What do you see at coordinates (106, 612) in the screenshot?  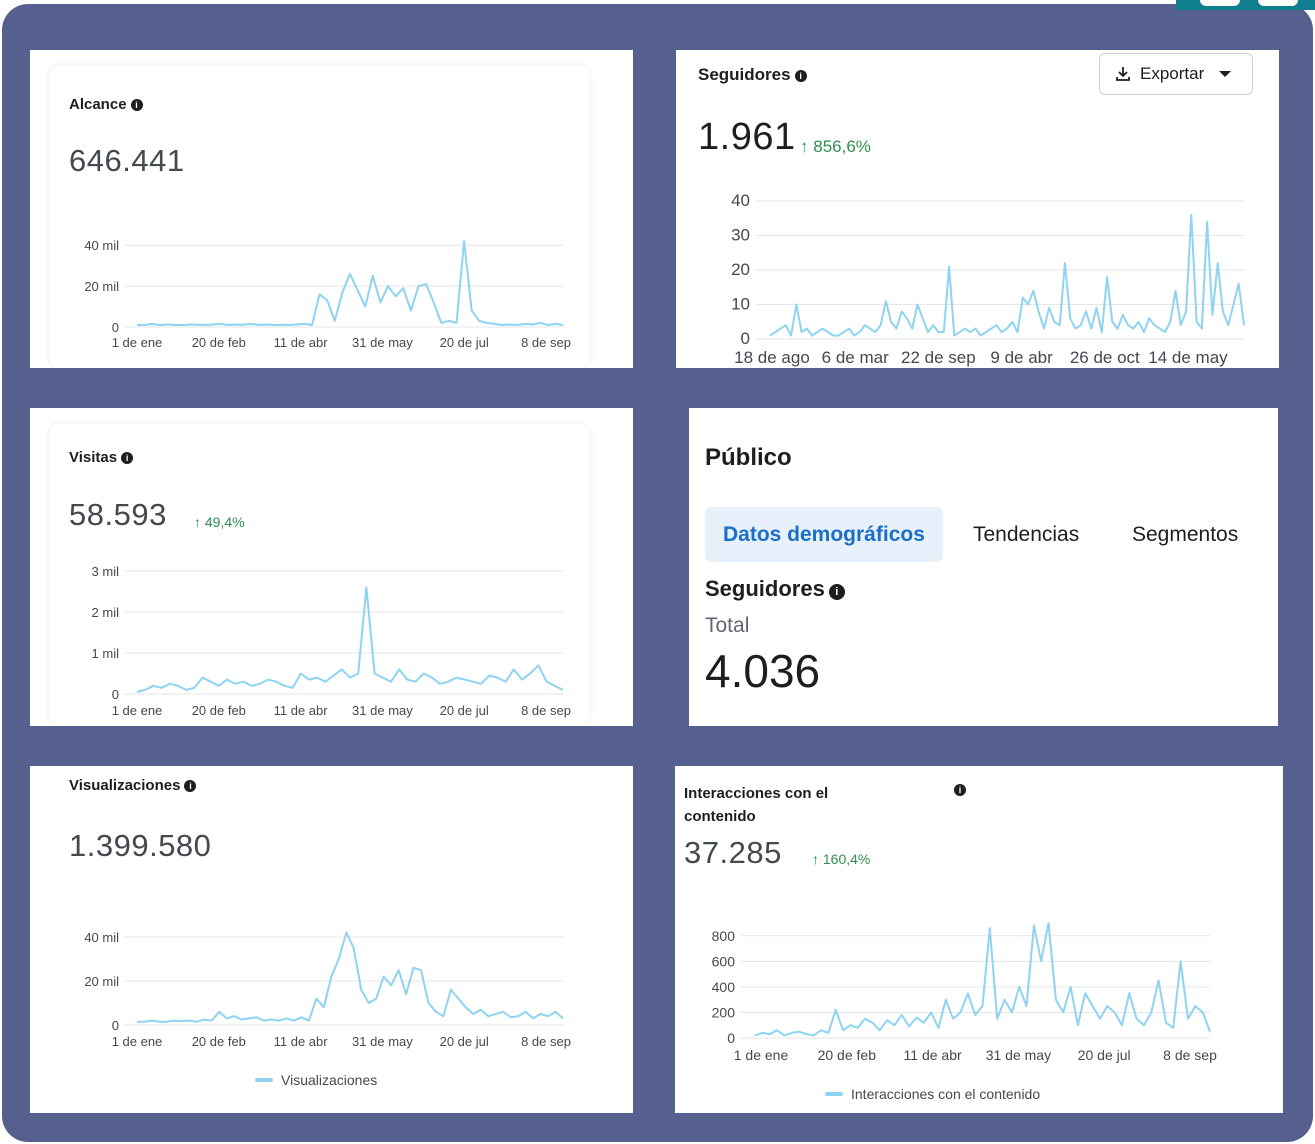 I see `y-tick-label: 2 mil` at bounding box center [106, 612].